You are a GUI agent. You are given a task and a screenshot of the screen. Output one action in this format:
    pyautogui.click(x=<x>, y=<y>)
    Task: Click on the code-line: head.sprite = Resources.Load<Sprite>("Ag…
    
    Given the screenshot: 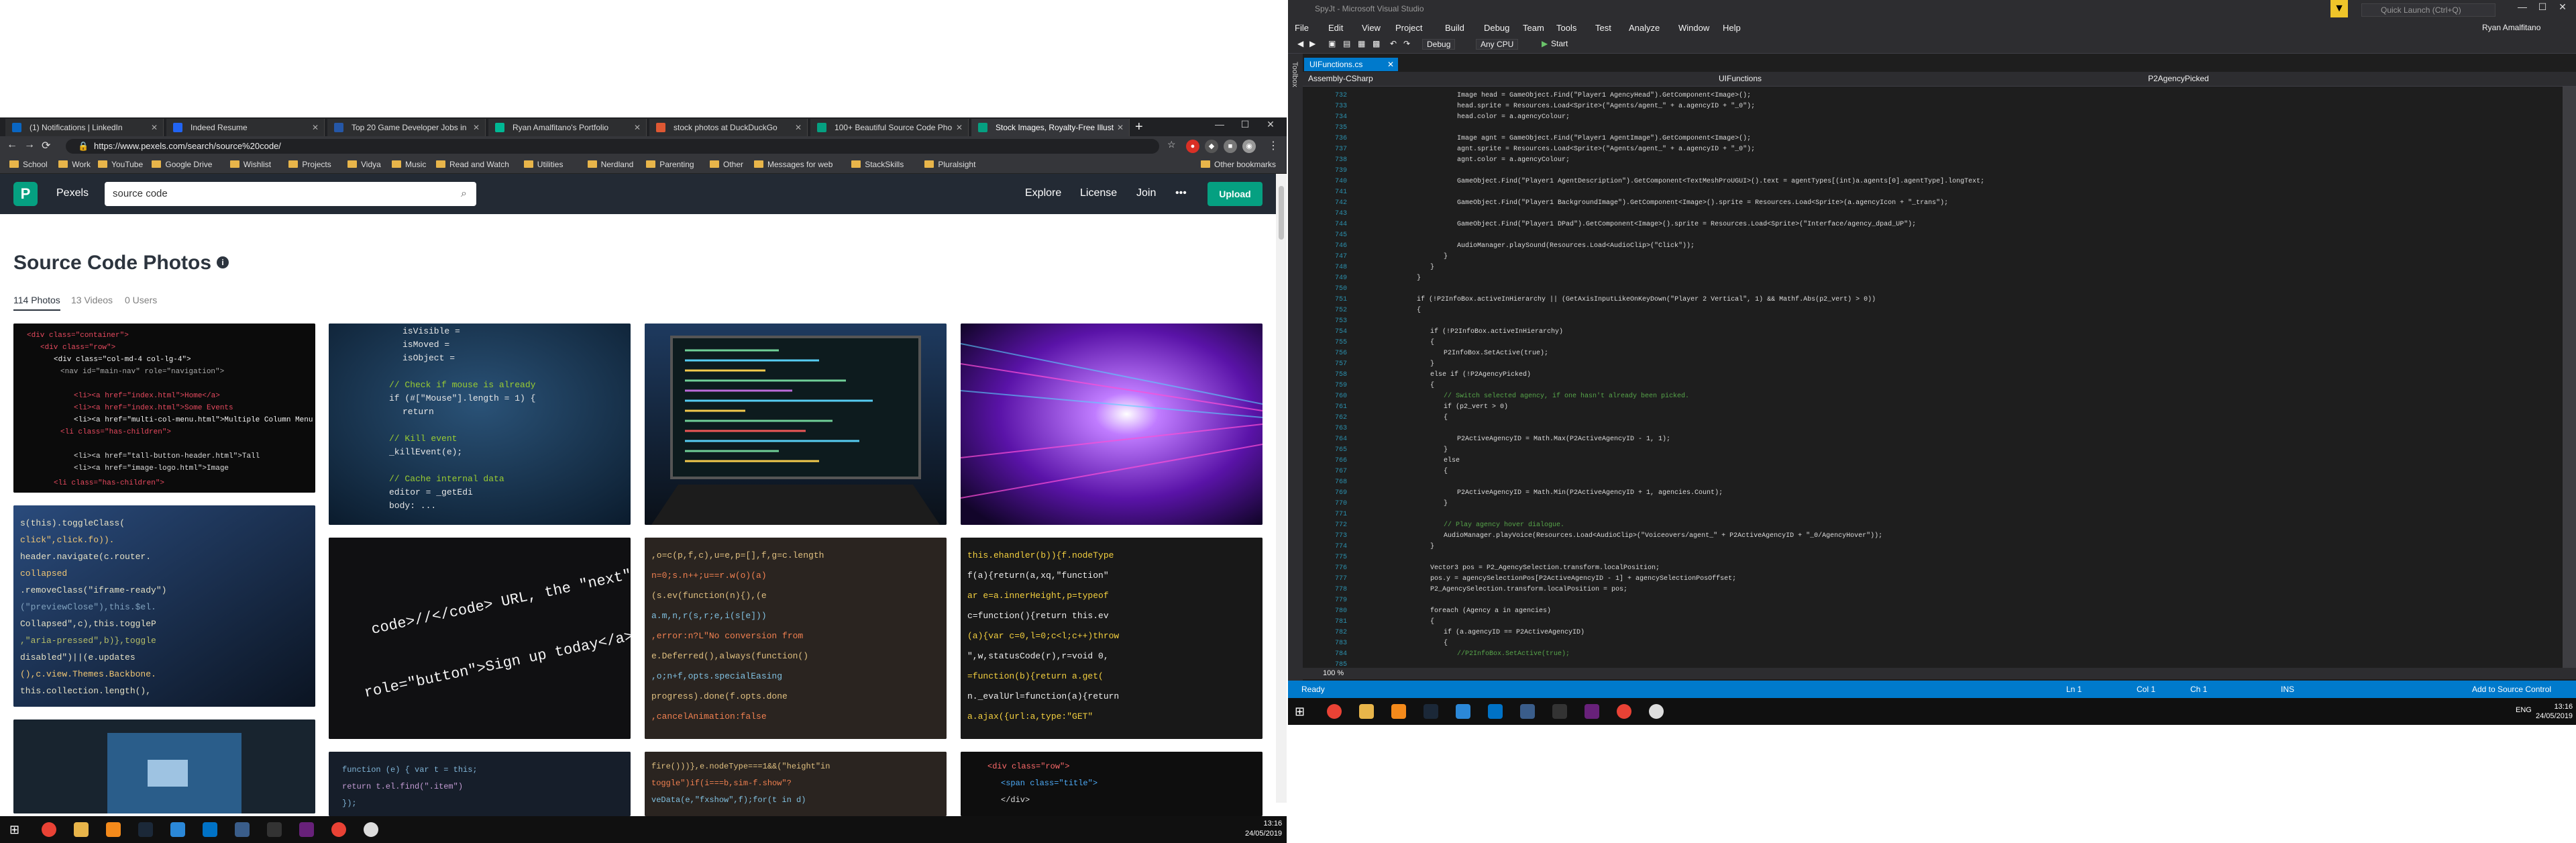 What is the action you would take?
    pyautogui.click(x=1606, y=107)
    